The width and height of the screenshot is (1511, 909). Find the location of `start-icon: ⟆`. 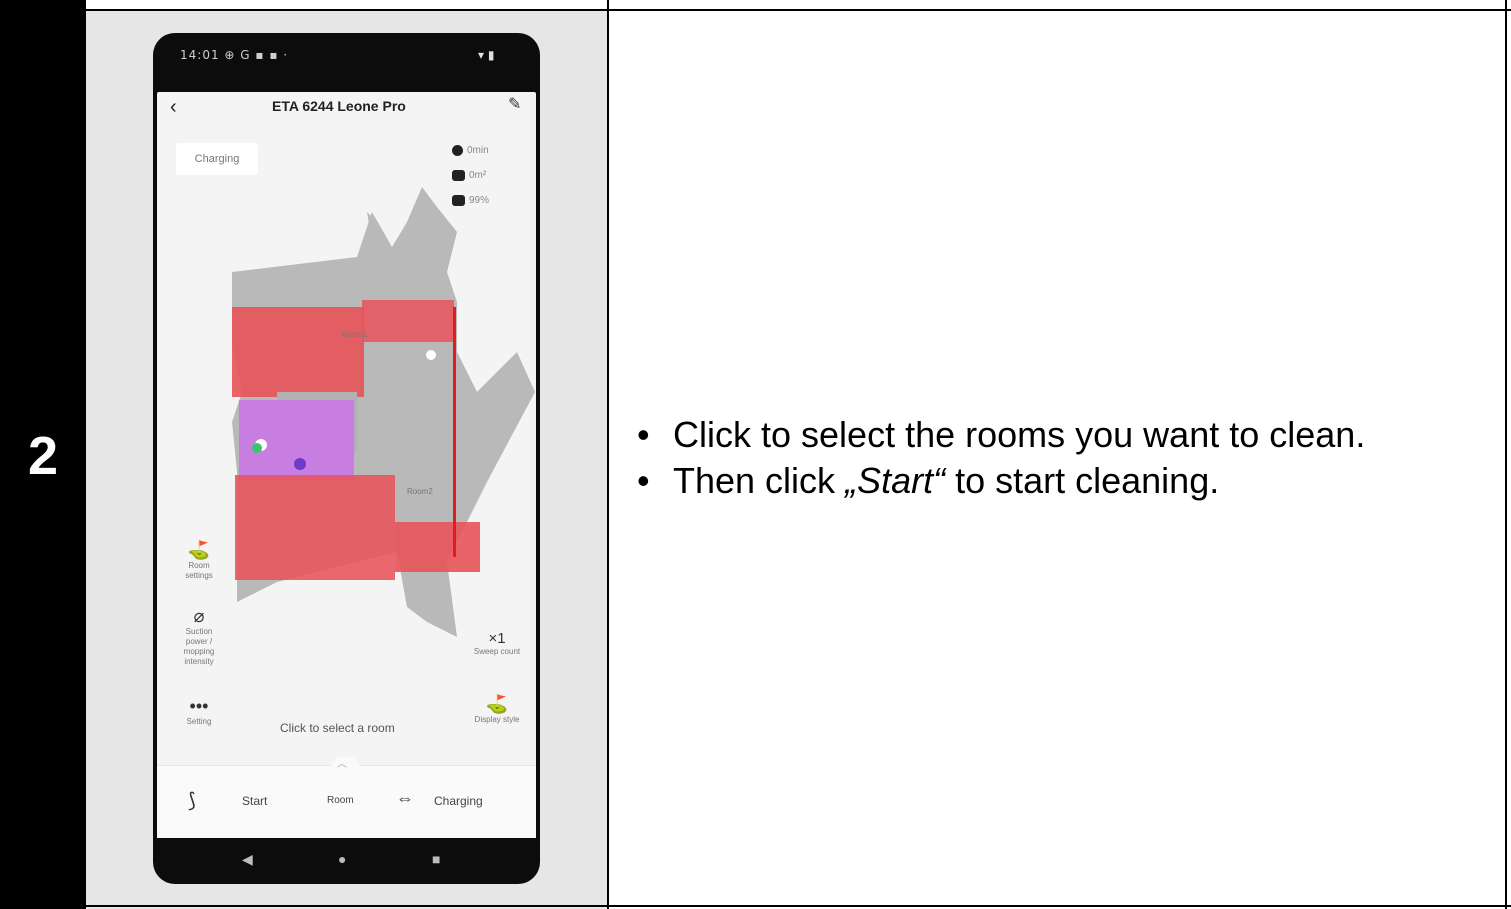

start-icon: ⟆ is located at coordinates (192, 801).